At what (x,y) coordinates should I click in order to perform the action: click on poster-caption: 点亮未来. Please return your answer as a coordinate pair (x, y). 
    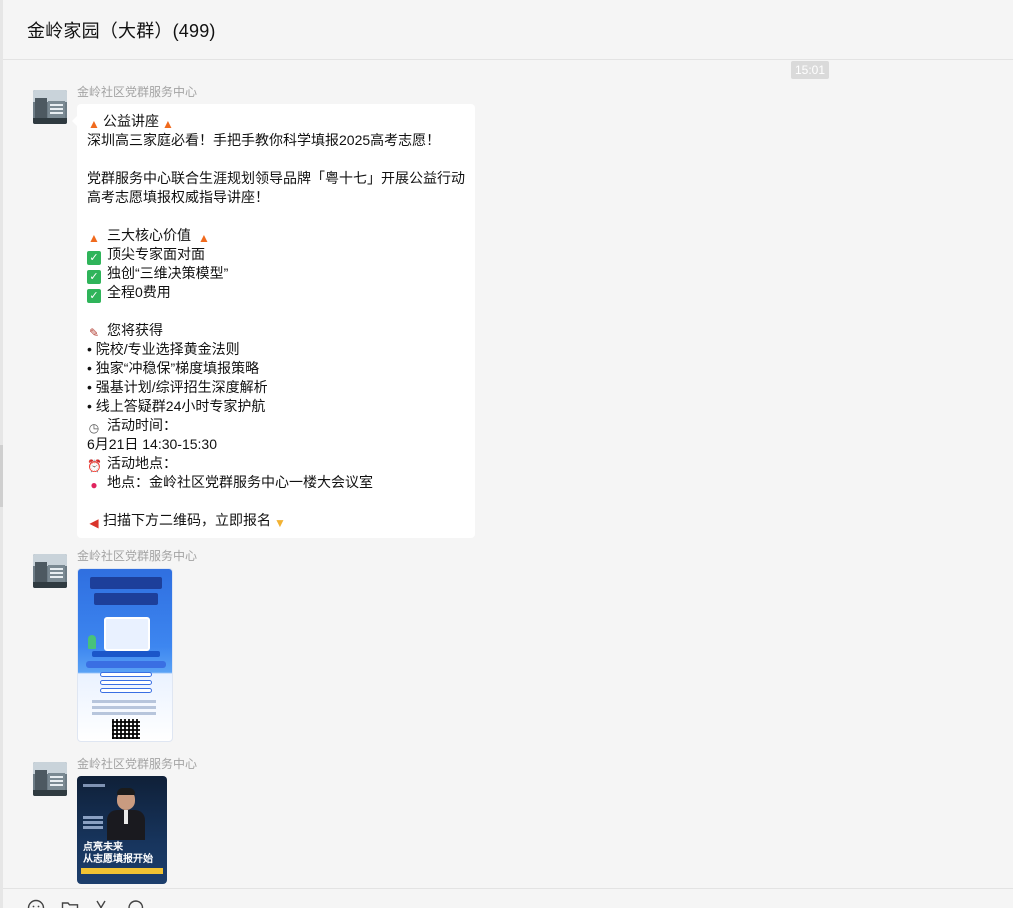
    Looking at the image, I should click on (103, 847).